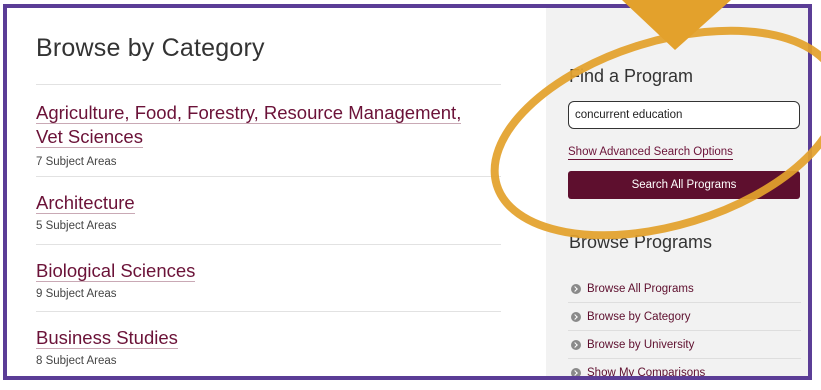 The image size is (821, 390). Describe the element at coordinates (116, 271) in the screenshot. I see `category-name: Biological Sciences` at that location.